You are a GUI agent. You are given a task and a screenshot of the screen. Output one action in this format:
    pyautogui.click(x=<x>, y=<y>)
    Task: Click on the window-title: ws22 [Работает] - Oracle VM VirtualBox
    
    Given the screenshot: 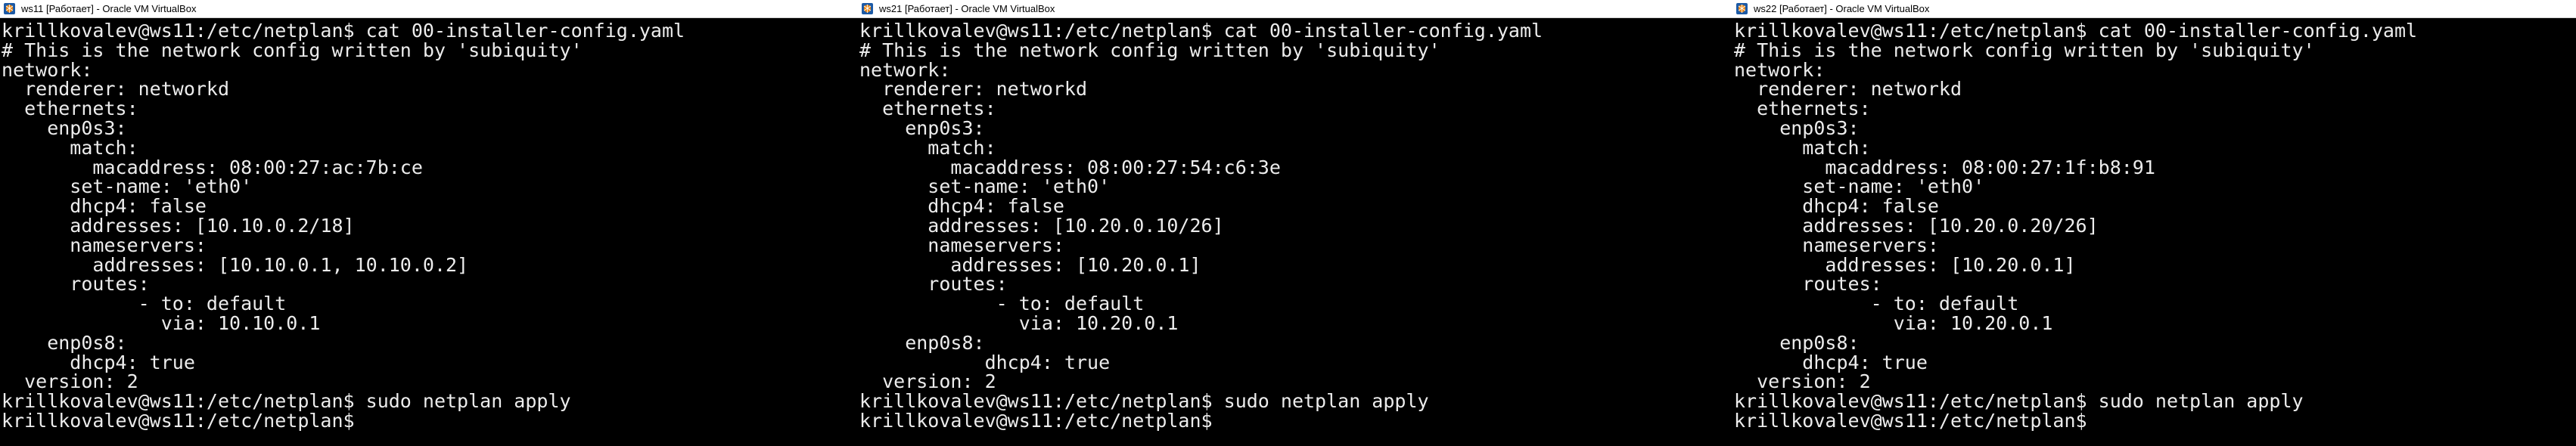 What is the action you would take?
    pyautogui.click(x=1842, y=8)
    